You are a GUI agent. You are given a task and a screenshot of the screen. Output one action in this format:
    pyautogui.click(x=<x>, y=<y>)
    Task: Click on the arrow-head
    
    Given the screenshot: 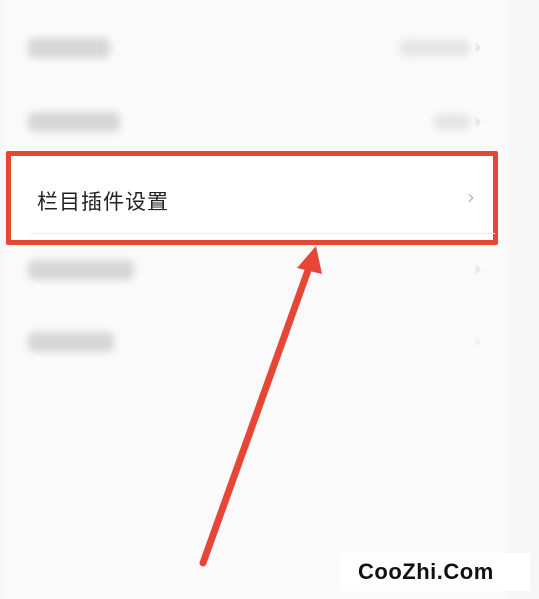 What is the action you would take?
    pyautogui.click(x=309, y=260)
    